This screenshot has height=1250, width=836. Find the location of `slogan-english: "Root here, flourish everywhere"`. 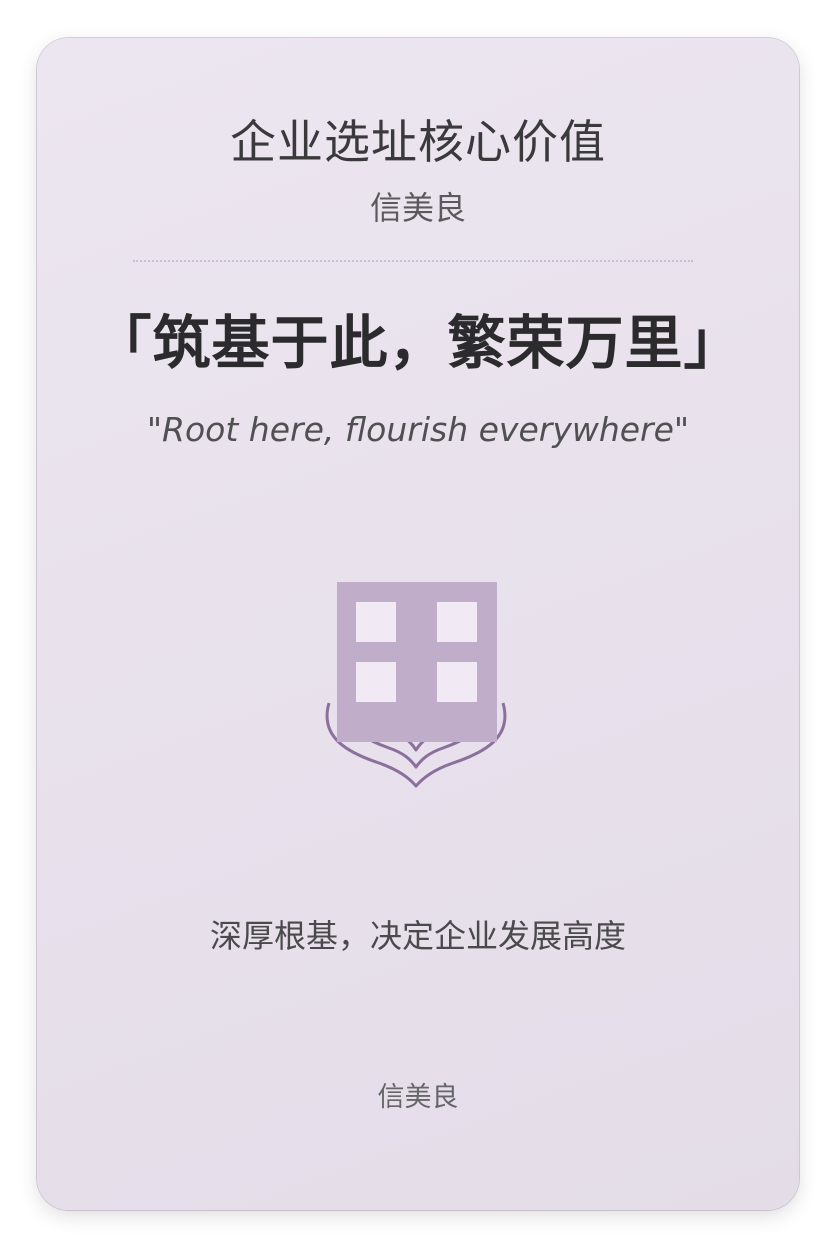

slogan-english: "Root here, flourish everywhere" is located at coordinates (418, 429).